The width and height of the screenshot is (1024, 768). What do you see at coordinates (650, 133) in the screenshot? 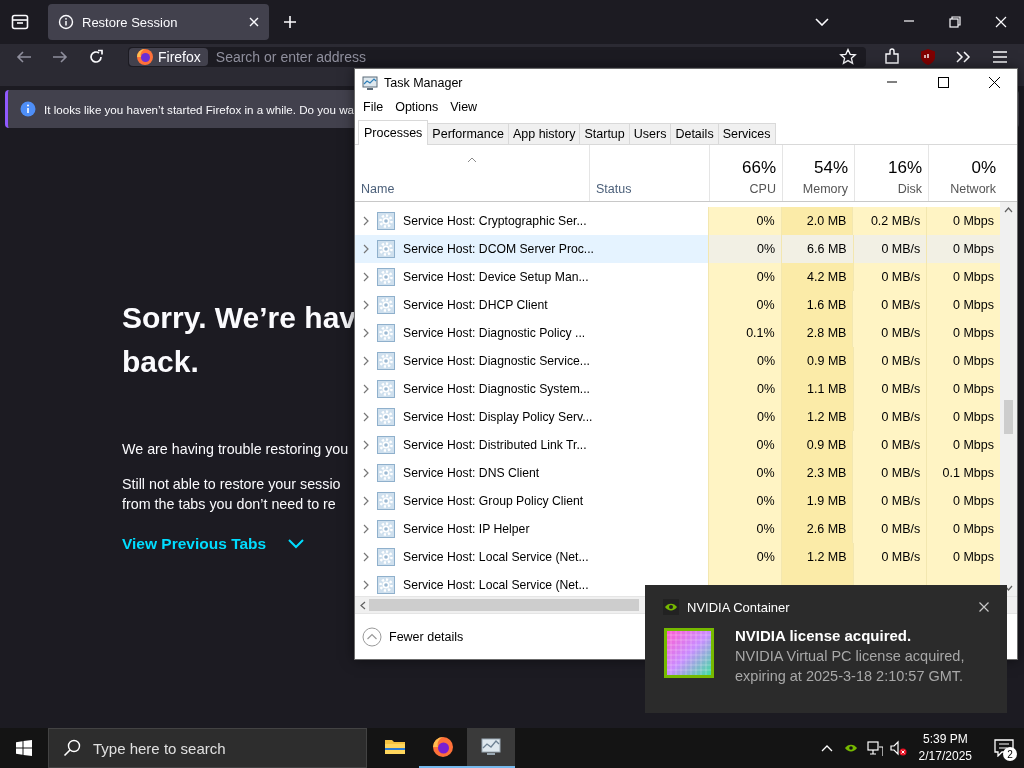
I see `tab: Users` at bounding box center [650, 133].